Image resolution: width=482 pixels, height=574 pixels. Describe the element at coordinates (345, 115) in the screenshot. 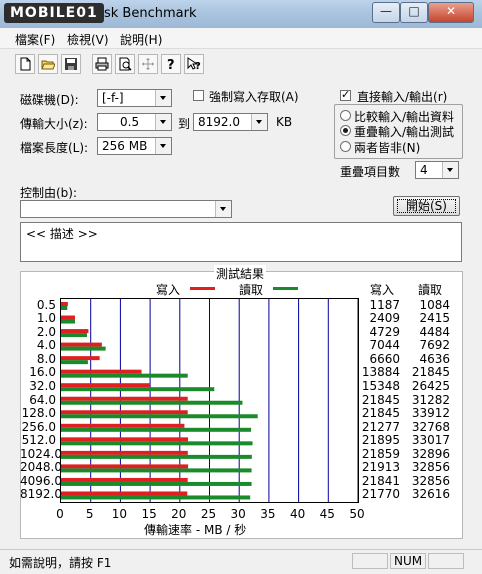

I see `radio-compare-io` at that location.